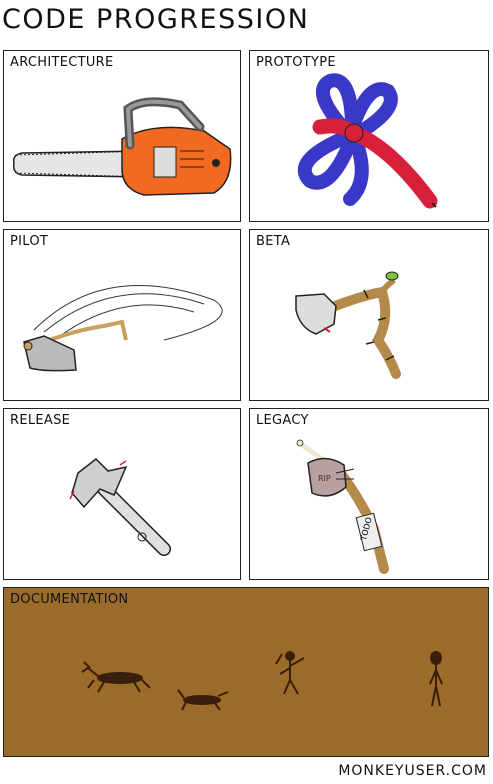 This screenshot has height=784, width=493. Describe the element at coordinates (412, 771) in the screenshot. I see `site-credit: MONKEYUSER.COM` at that location.